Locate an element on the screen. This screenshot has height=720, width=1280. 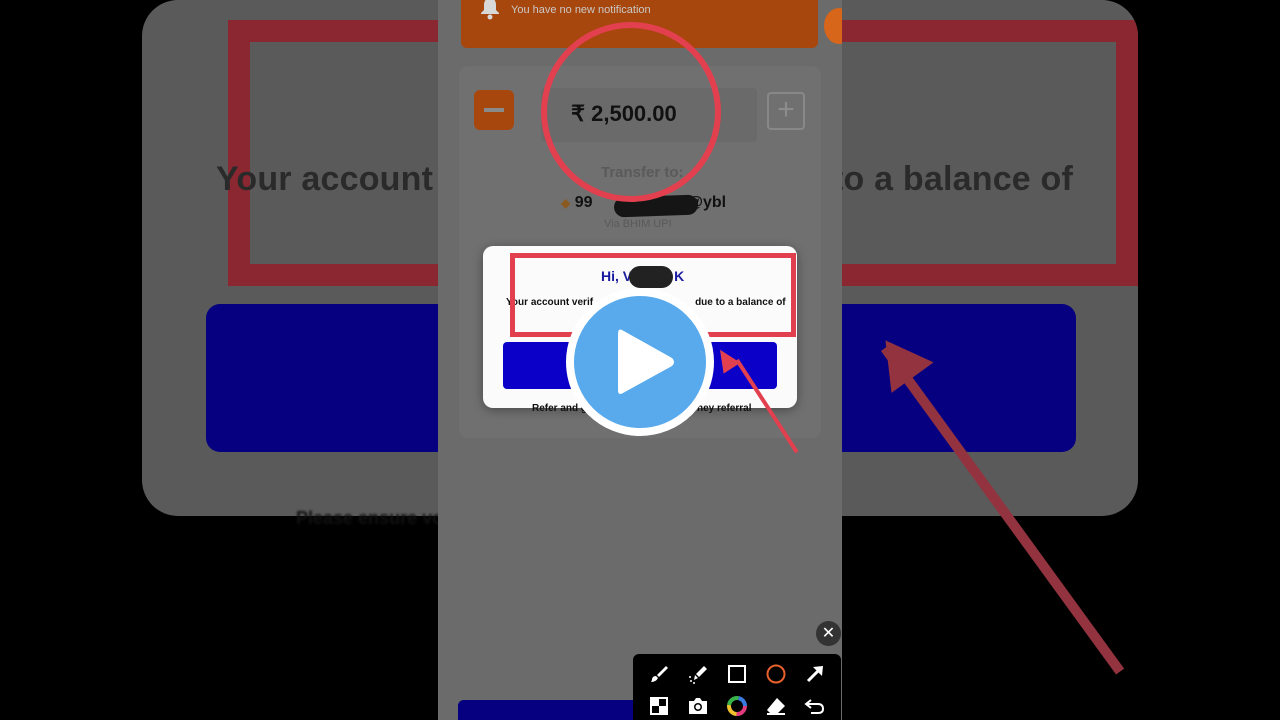
upi-prefix: 99 is located at coordinates (583, 202).